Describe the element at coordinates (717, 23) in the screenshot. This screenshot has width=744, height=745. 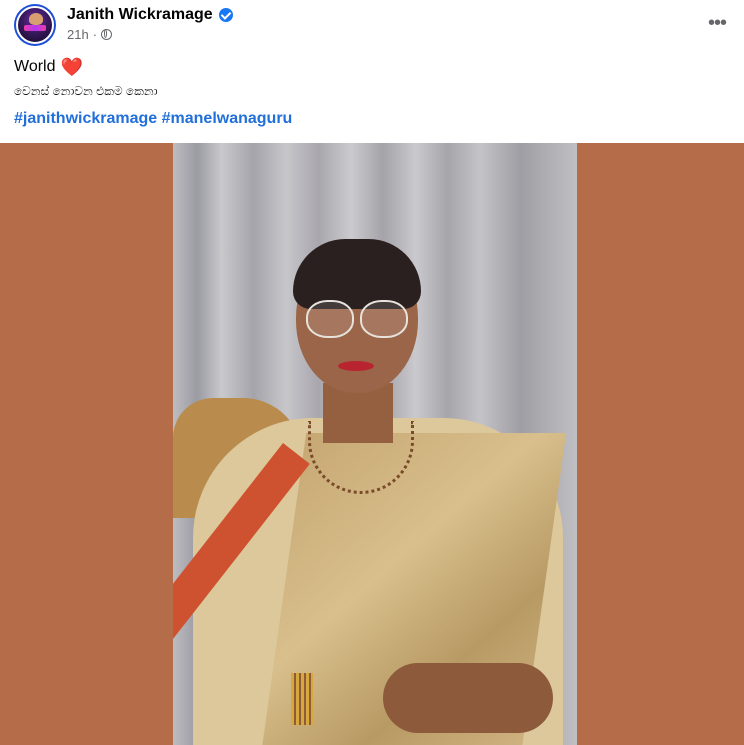
I see `more-options-button: •••` at that location.